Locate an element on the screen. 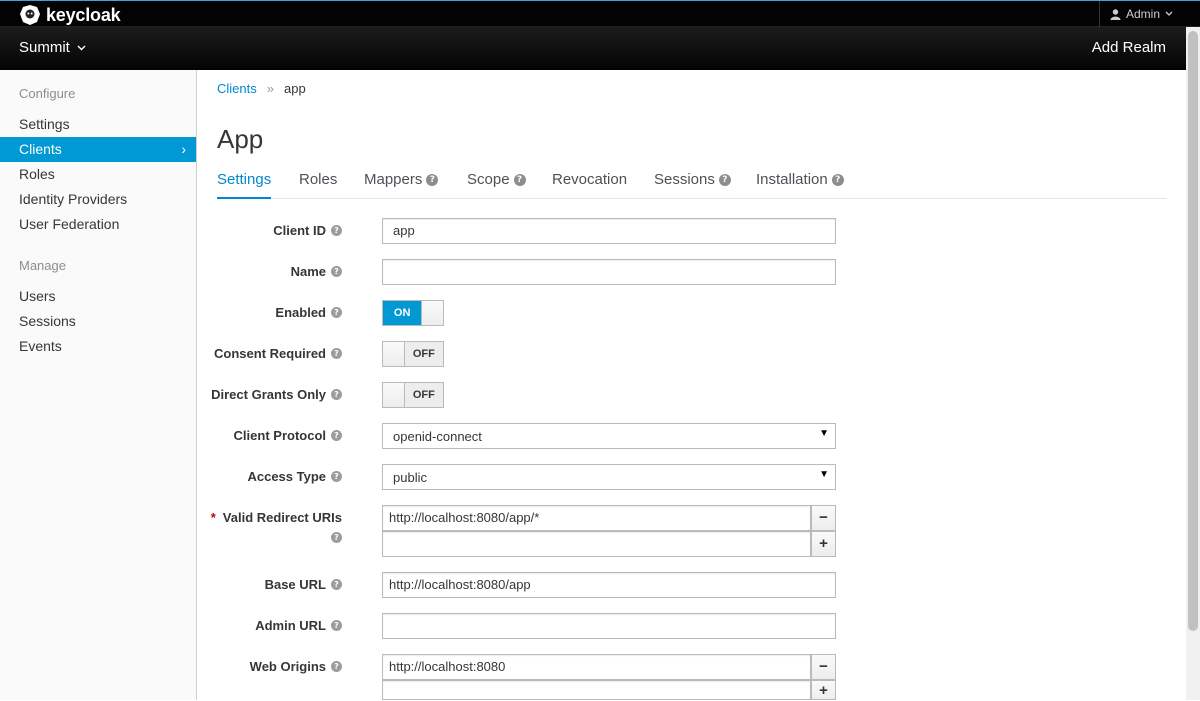 The height and width of the screenshot is (701, 1200). access-type-select: public ▼ is located at coordinates (609, 477).